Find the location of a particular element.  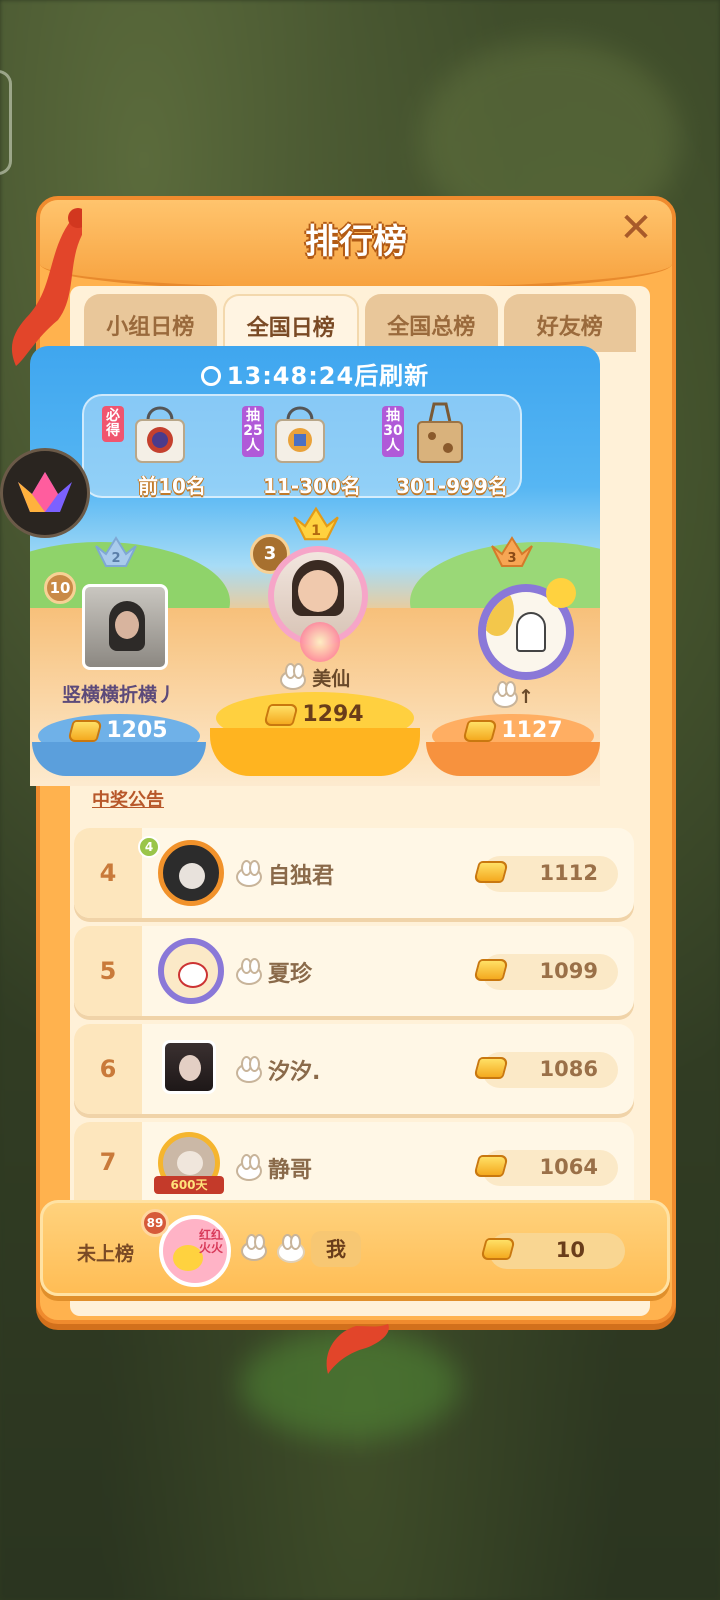

panel-title: 排行榜 is located at coordinates (356, 242).